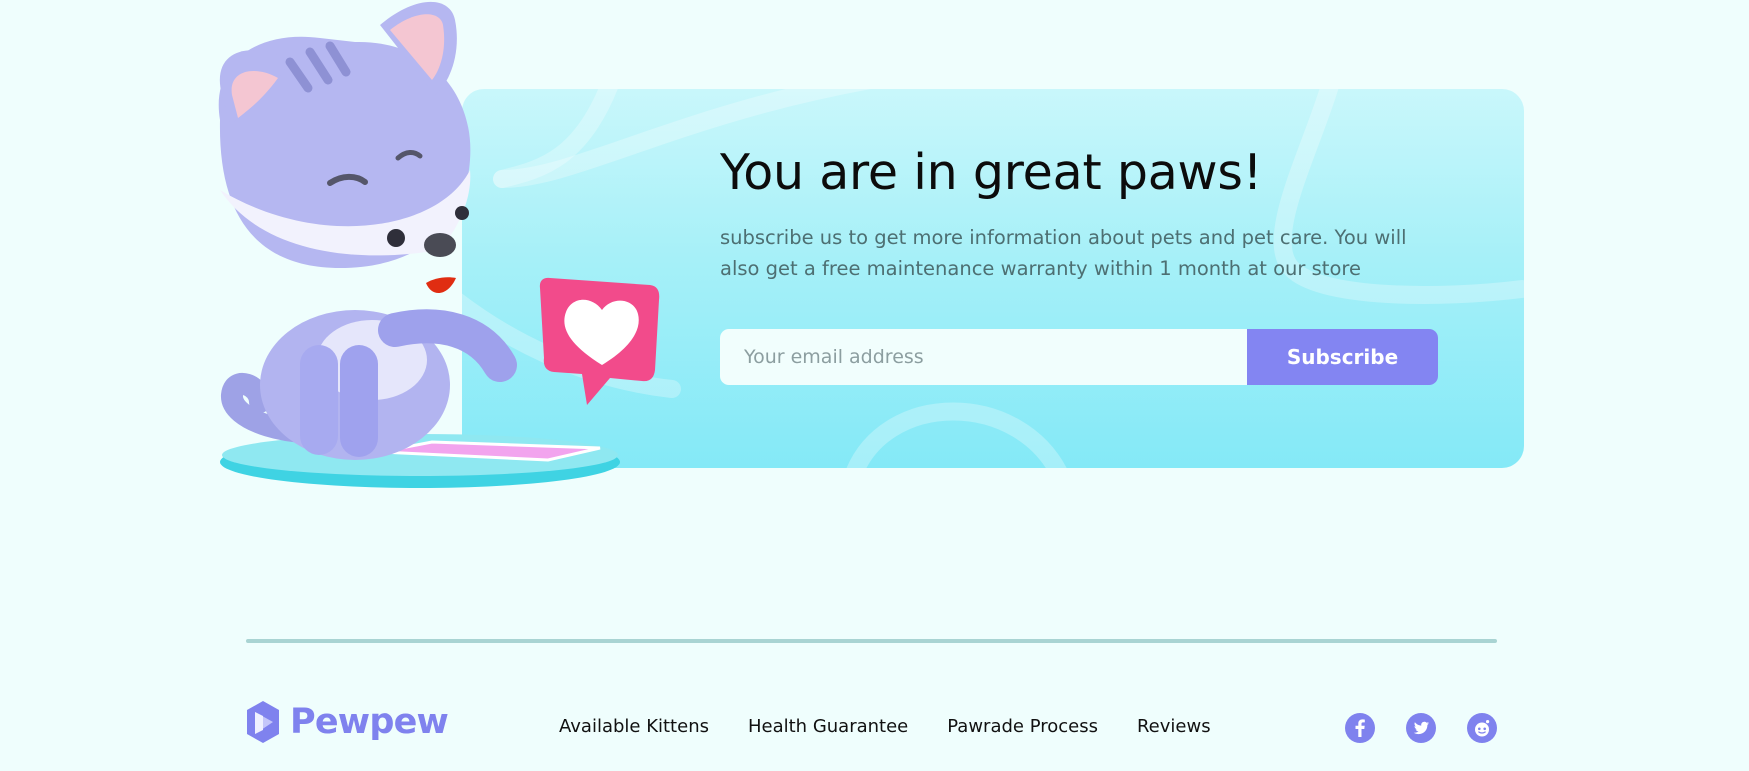 Image resolution: width=1749 pixels, height=771 pixels. What do you see at coordinates (991, 172) in the screenshot?
I see `banner-title: You are in great paws!` at bounding box center [991, 172].